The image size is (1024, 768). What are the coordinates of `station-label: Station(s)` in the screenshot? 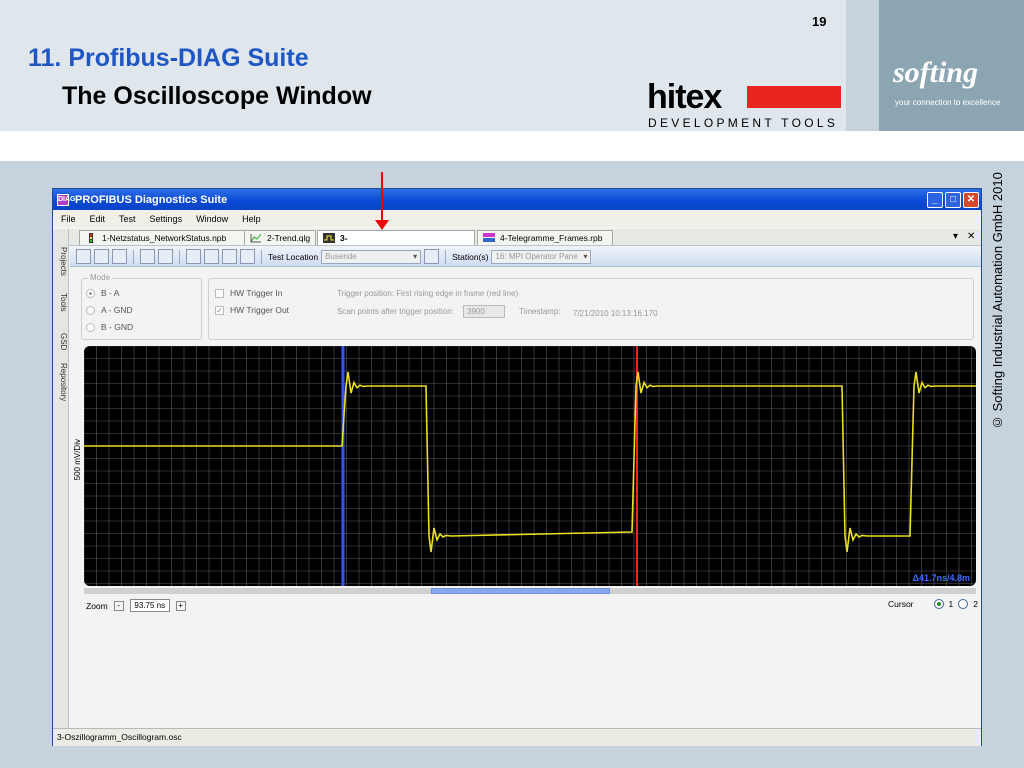 It's located at (470, 256).